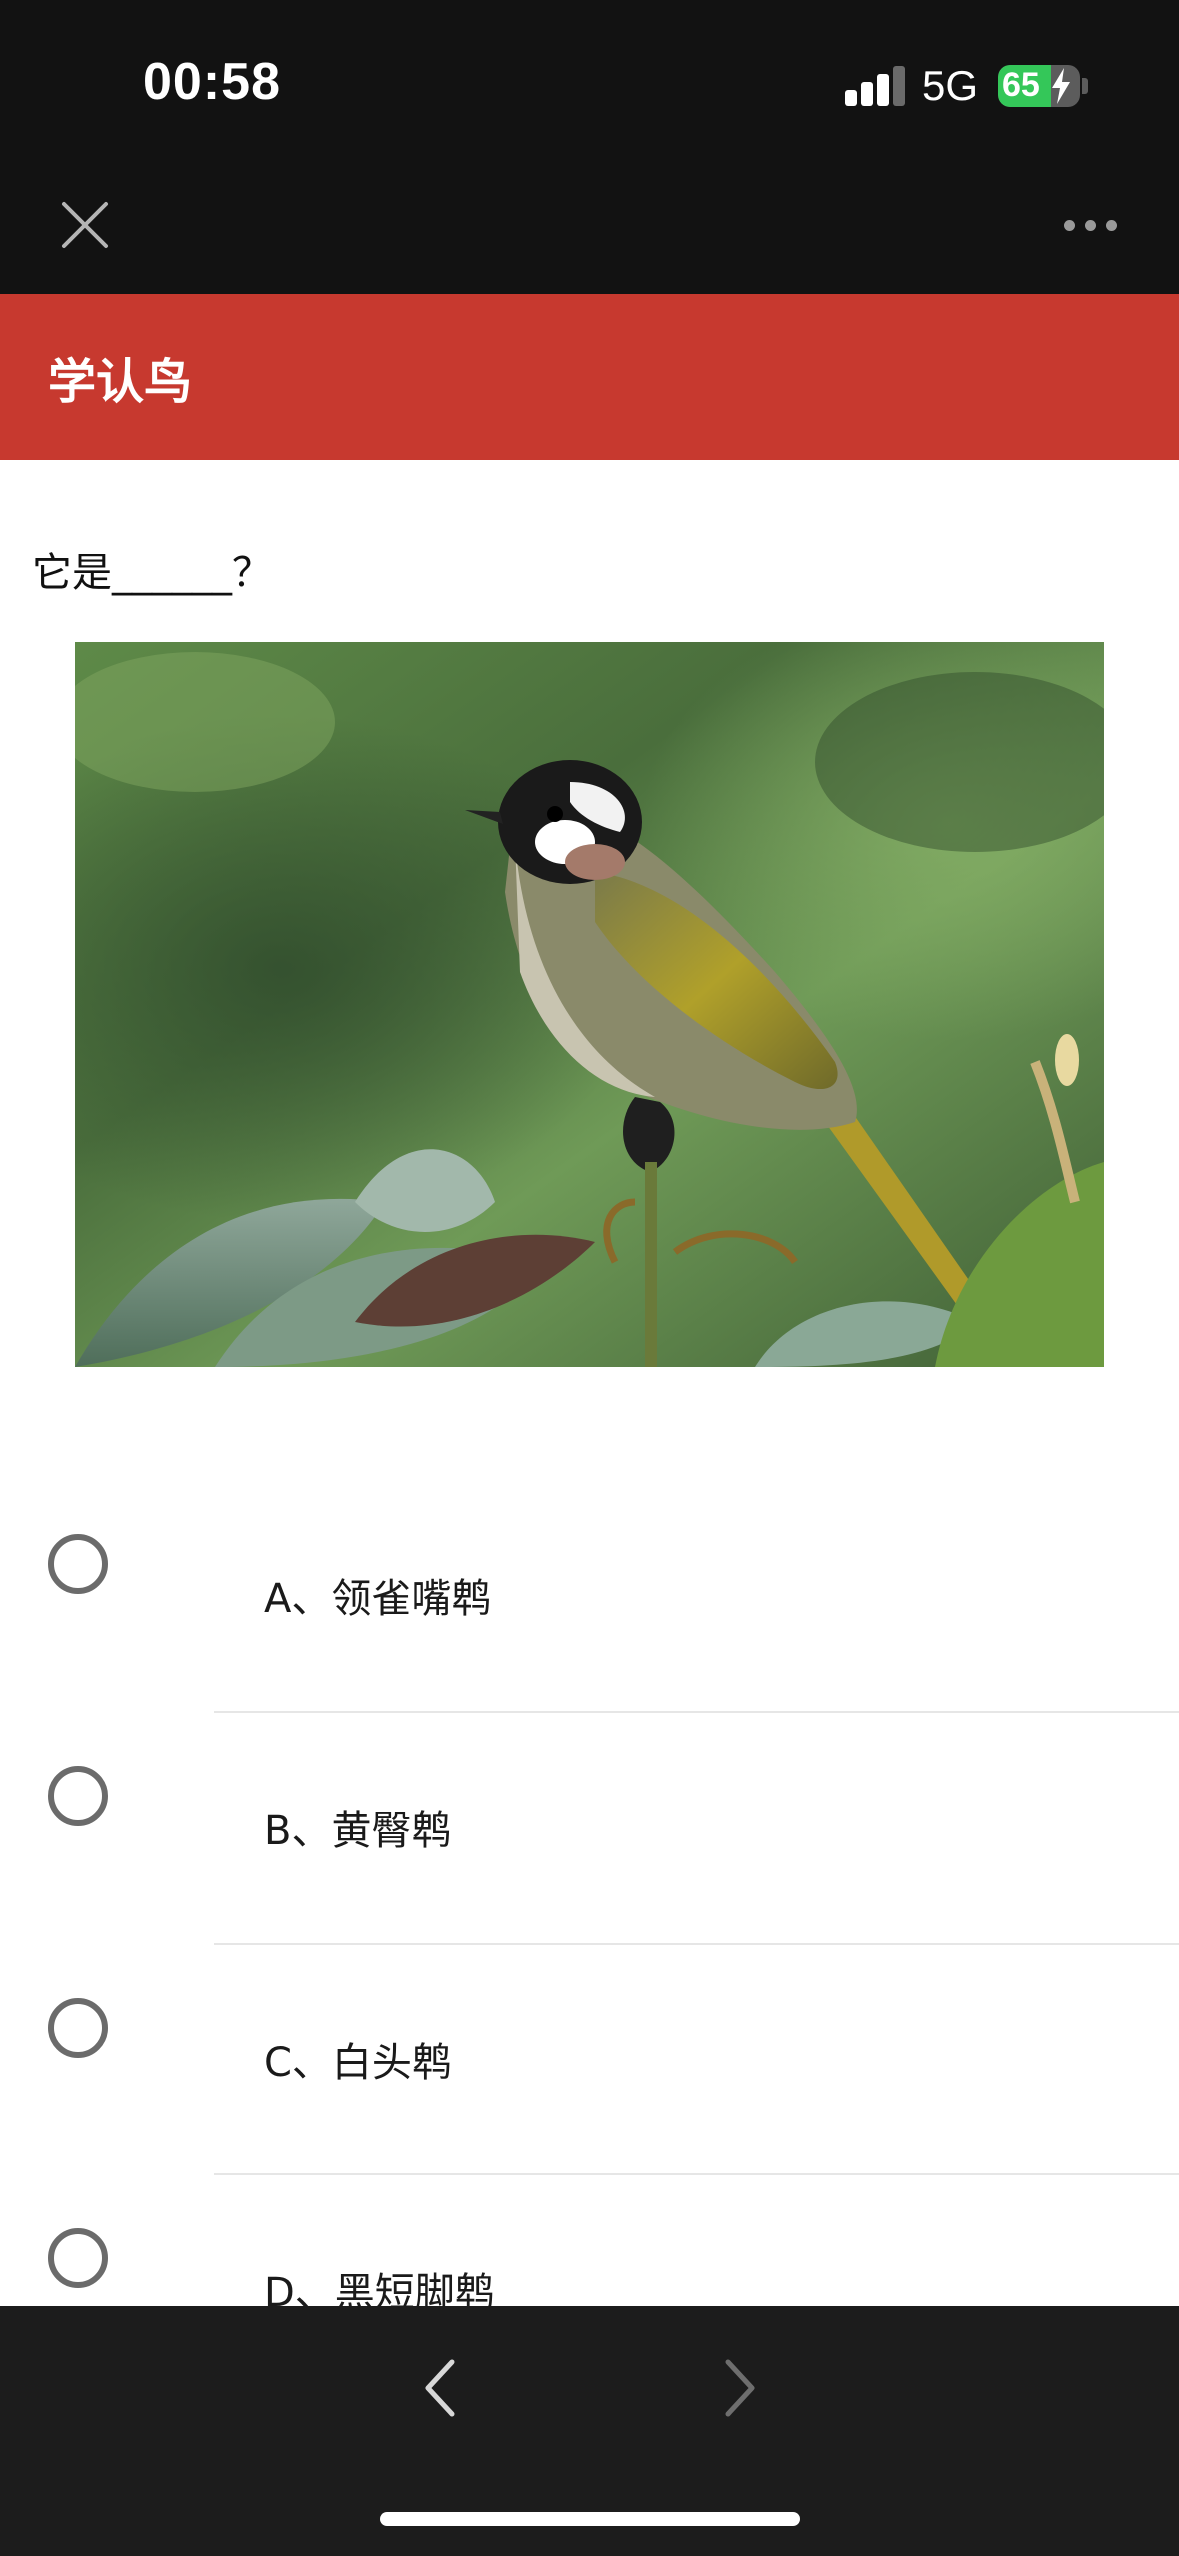 The image size is (1179, 2556). What do you see at coordinates (78, 1796) in the screenshot?
I see `radio-option-b` at bounding box center [78, 1796].